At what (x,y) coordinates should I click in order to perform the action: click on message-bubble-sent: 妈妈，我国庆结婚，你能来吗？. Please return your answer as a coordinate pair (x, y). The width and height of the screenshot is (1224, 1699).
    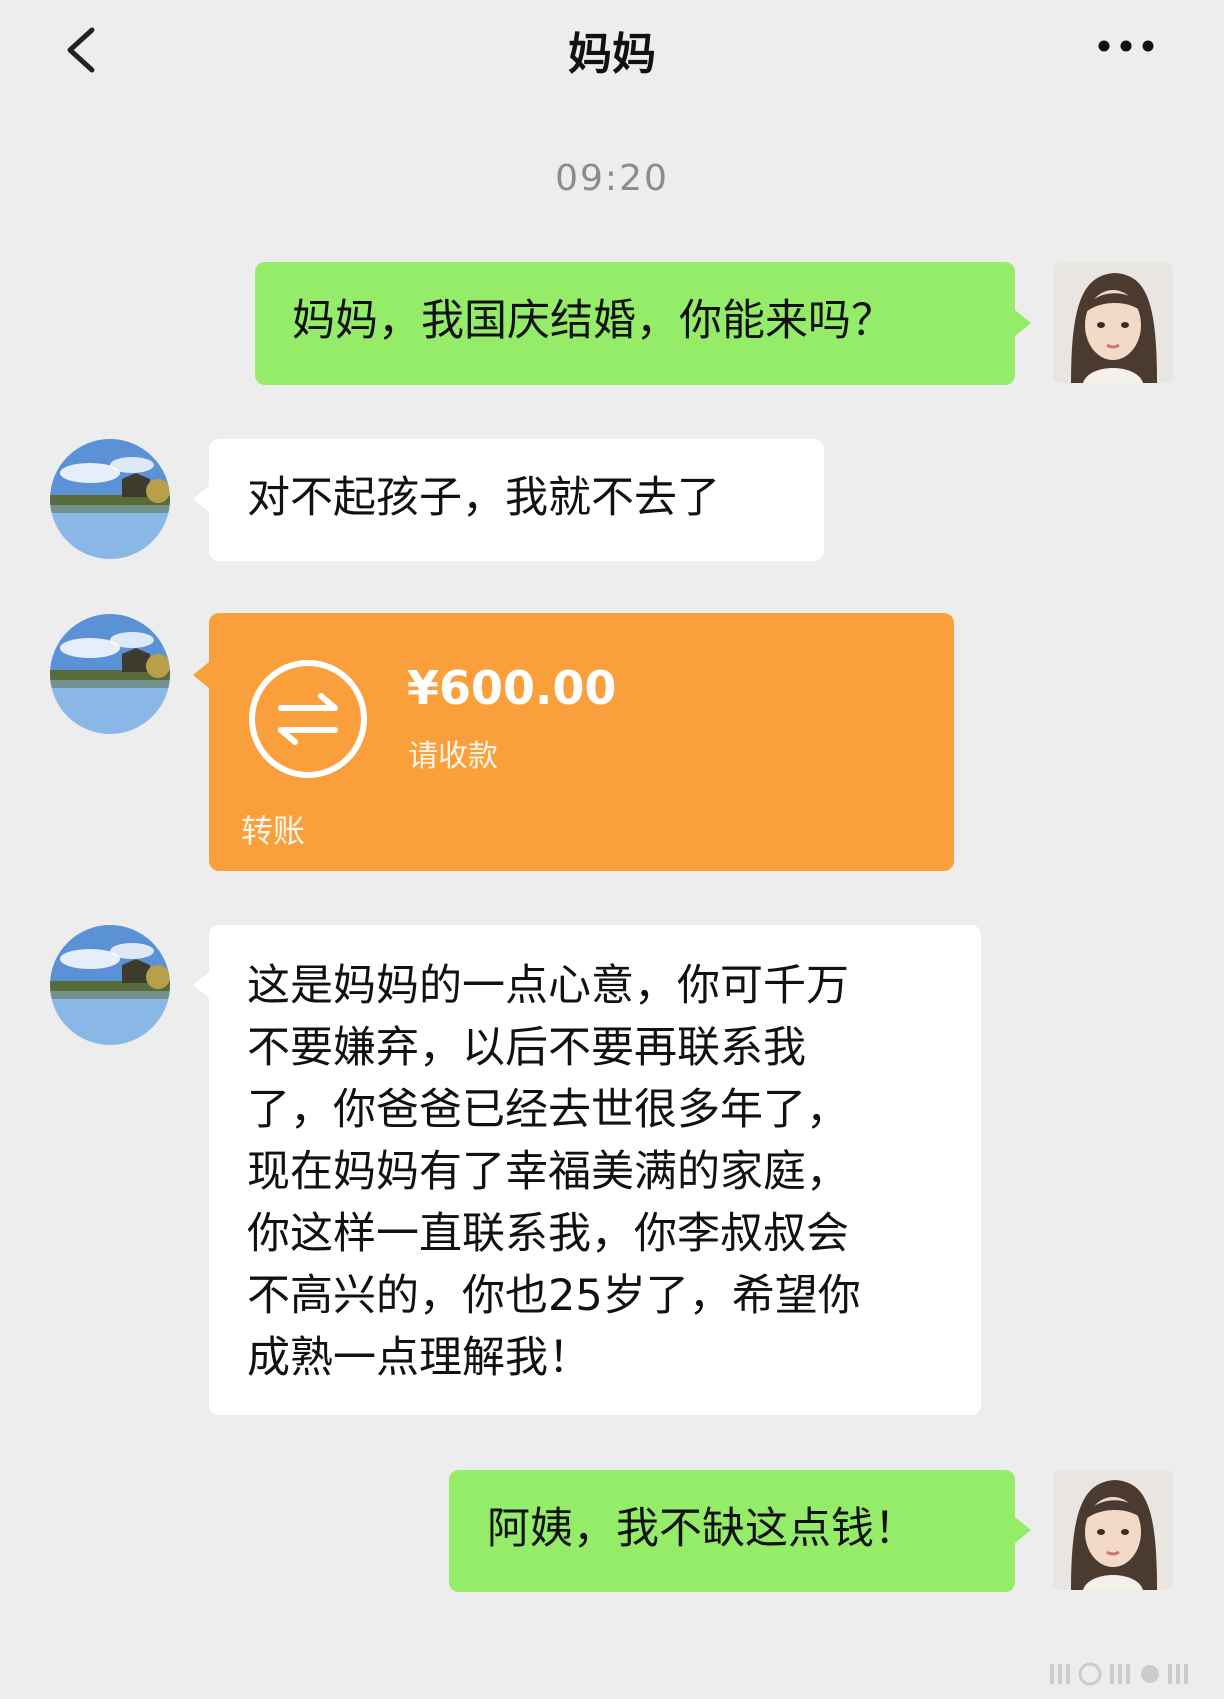
    Looking at the image, I should click on (635, 323).